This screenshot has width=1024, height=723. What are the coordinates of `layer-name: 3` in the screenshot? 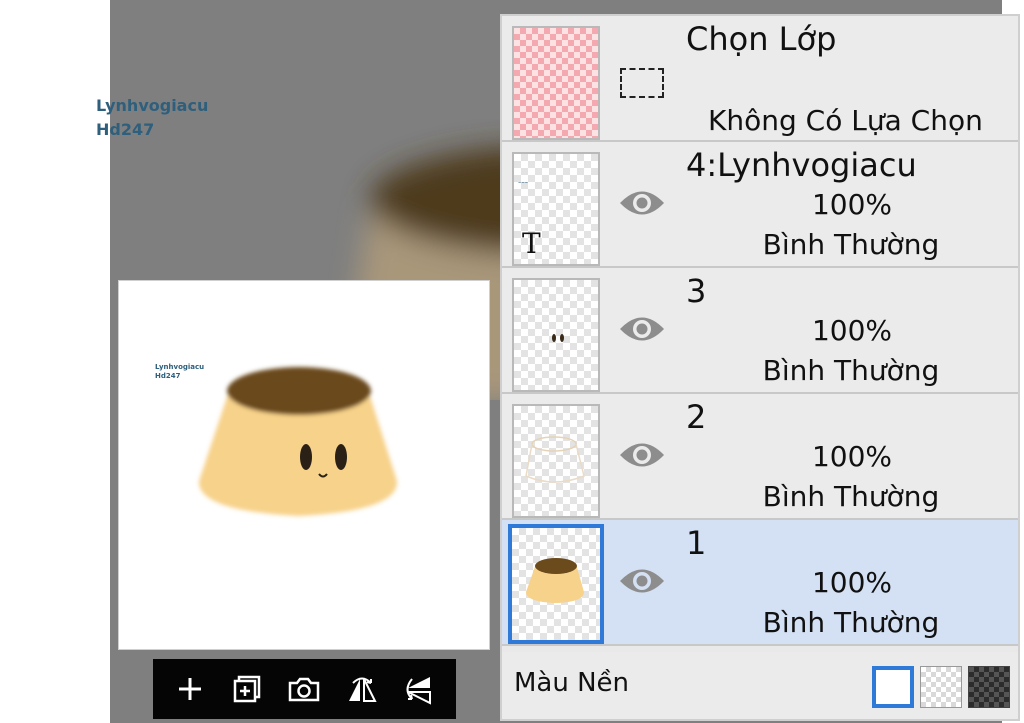 It's located at (696, 291).